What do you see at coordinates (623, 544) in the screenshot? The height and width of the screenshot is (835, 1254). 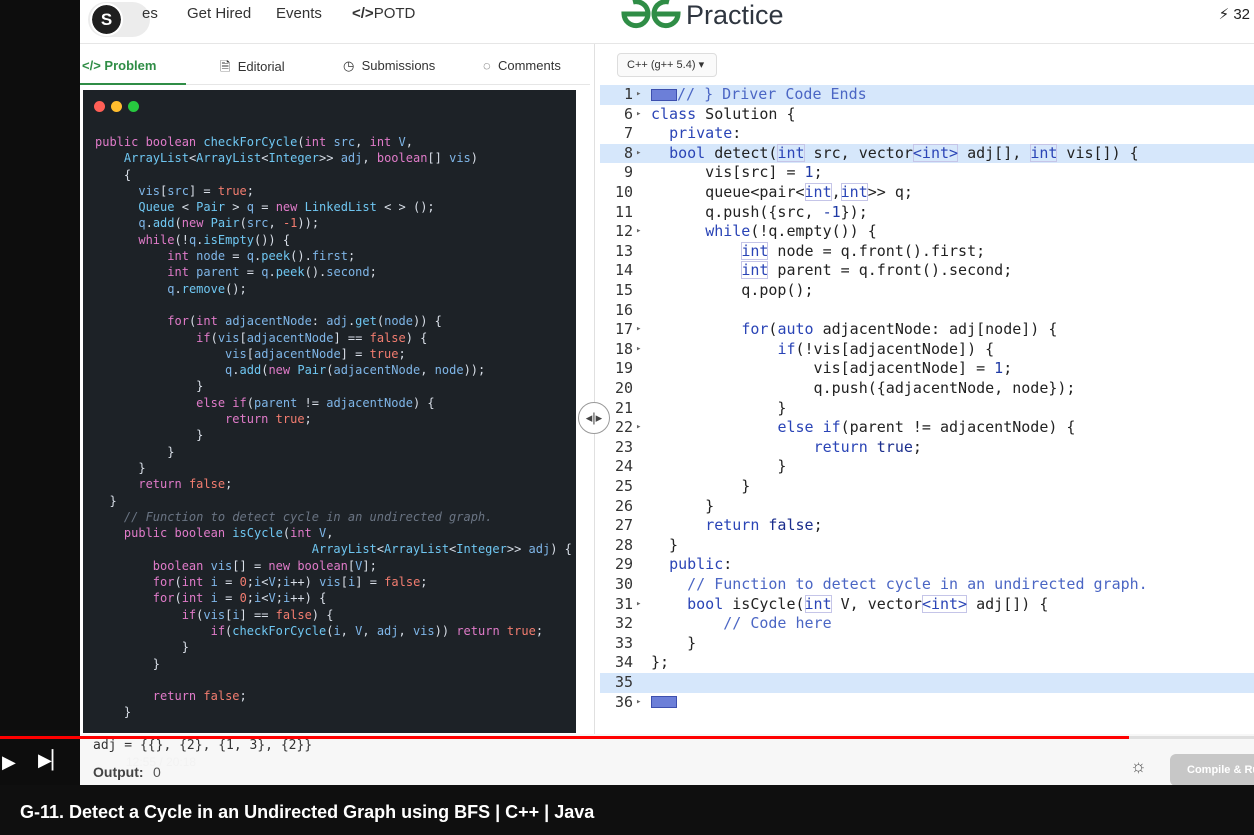 I see `line-number: 28` at bounding box center [623, 544].